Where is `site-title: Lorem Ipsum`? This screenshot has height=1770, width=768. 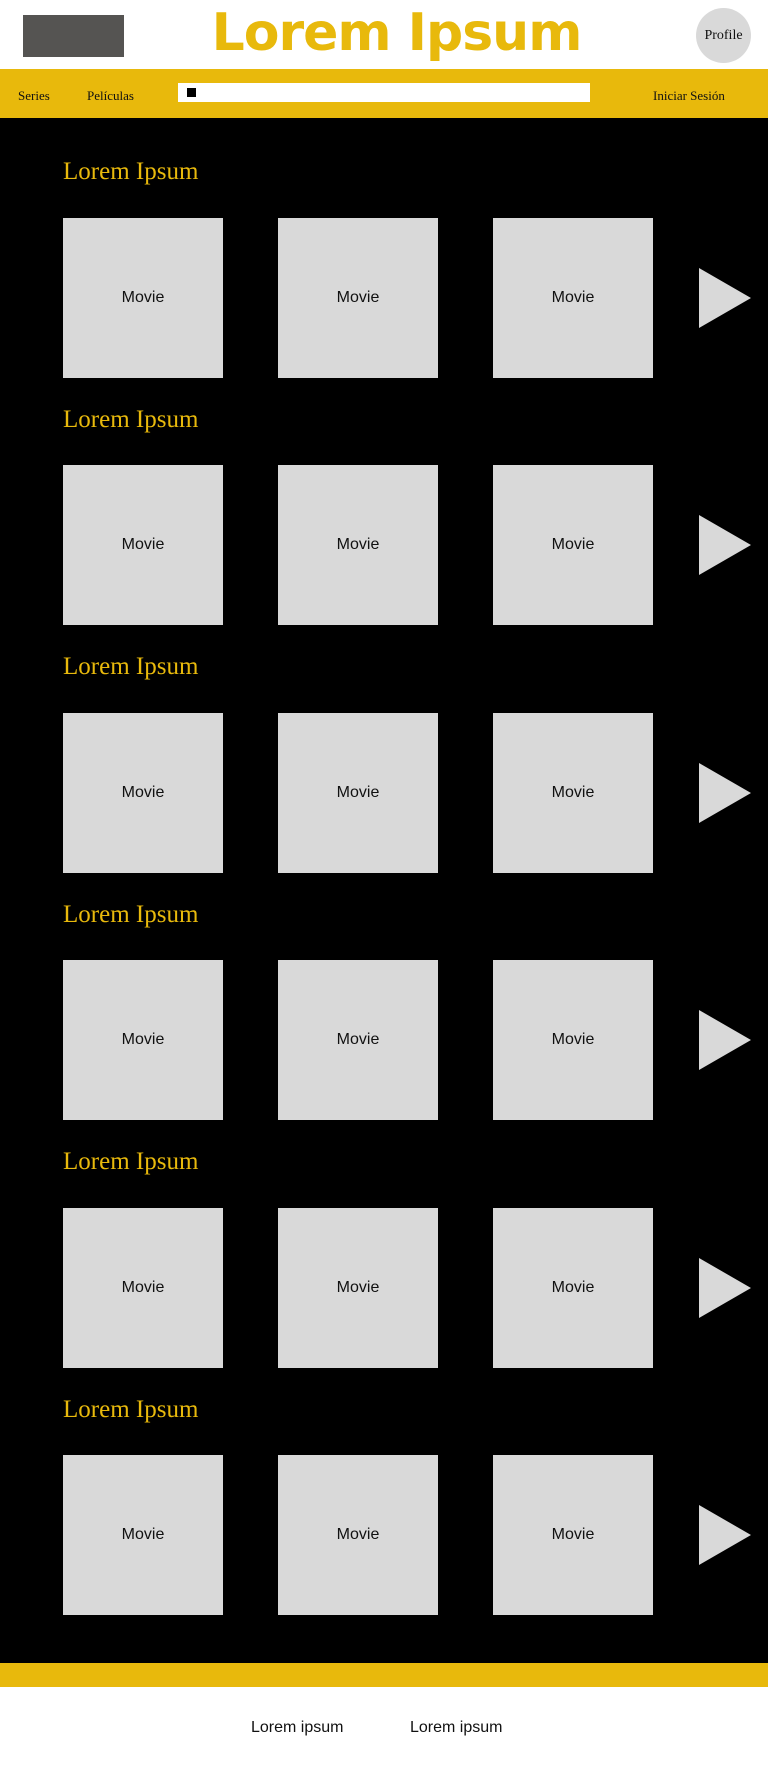
site-title: Lorem Ipsum is located at coordinates (397, 33).